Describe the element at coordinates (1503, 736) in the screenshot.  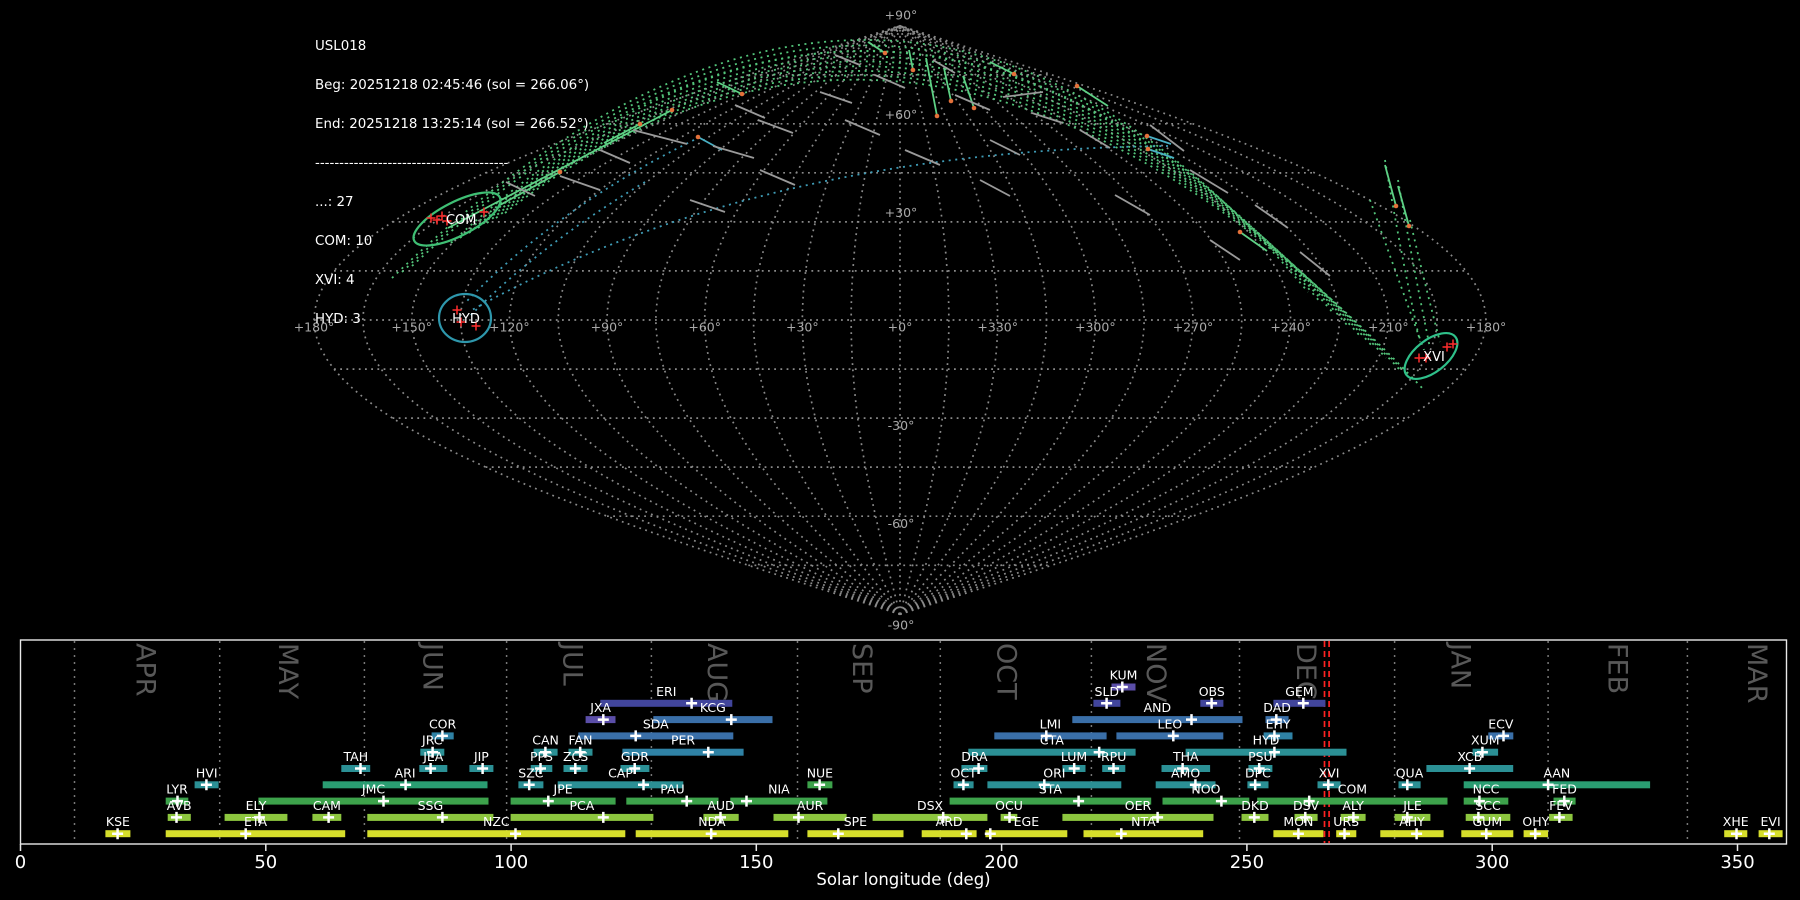
I see `shower-peak-ECV` at that location.